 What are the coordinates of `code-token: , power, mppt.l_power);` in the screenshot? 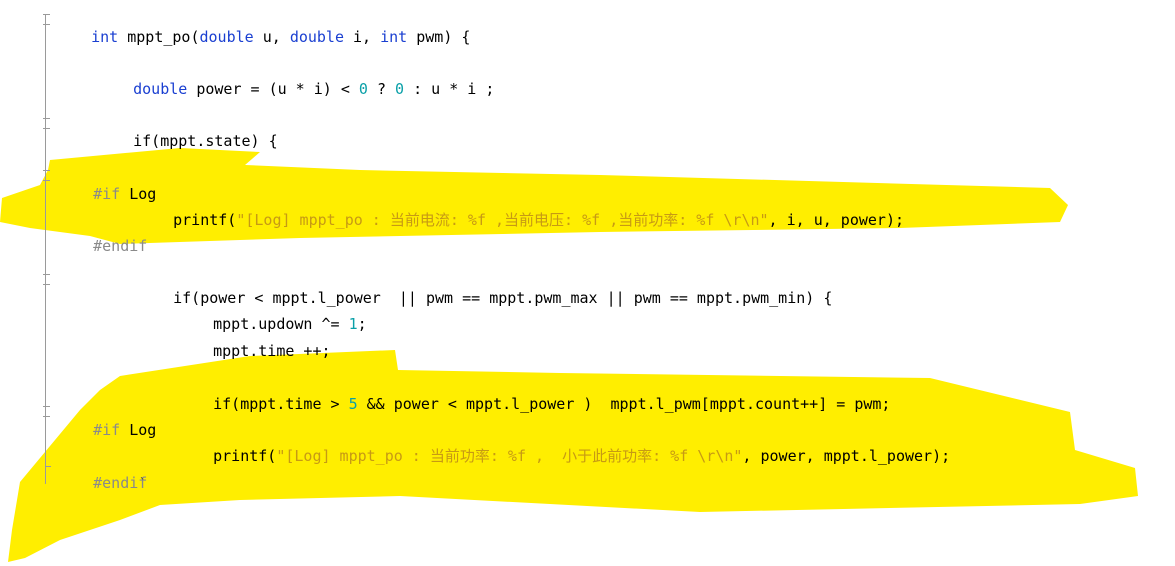 It's located at (846, 456).